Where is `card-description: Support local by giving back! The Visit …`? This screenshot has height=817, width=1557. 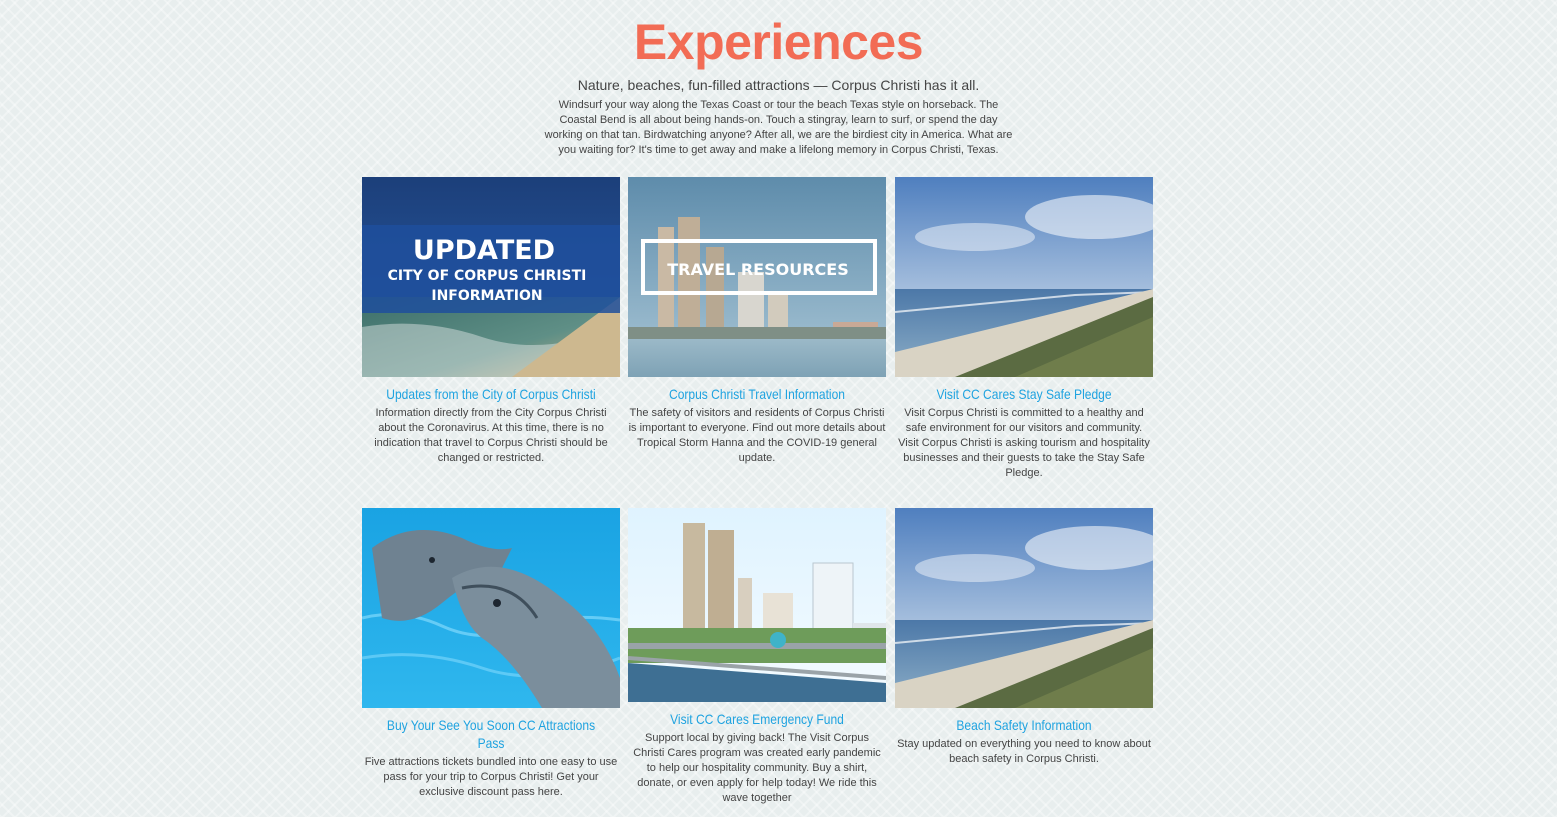
card-description: Support local by giving back! The Visit … is located at coordinates (757, 768).